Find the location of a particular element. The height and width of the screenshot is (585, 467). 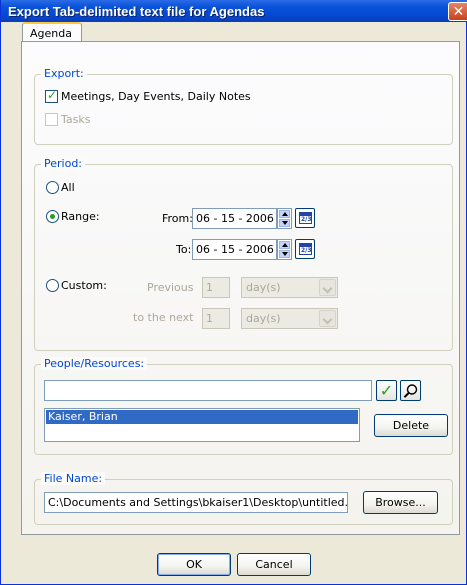

from-calendar-button: 2/3 is located at coordinates (305, 218).